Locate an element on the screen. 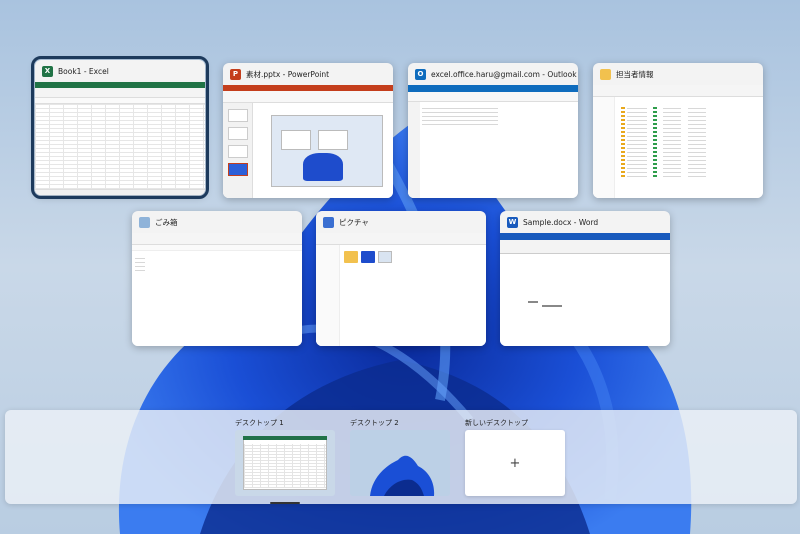  new-desktop-button: + is located at coordinates (515, 463).